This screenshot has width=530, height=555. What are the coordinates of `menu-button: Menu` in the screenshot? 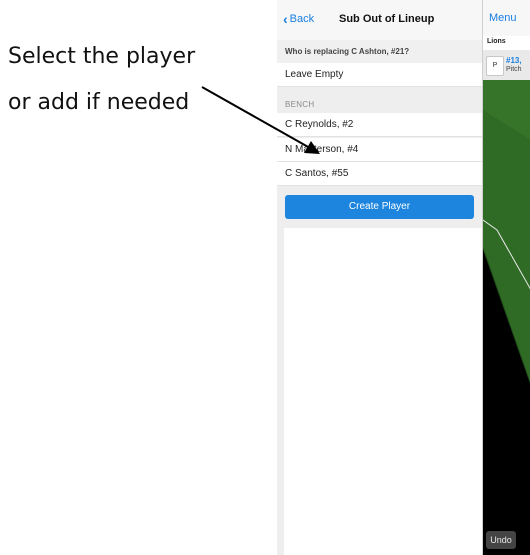 It's located at (503, 18).